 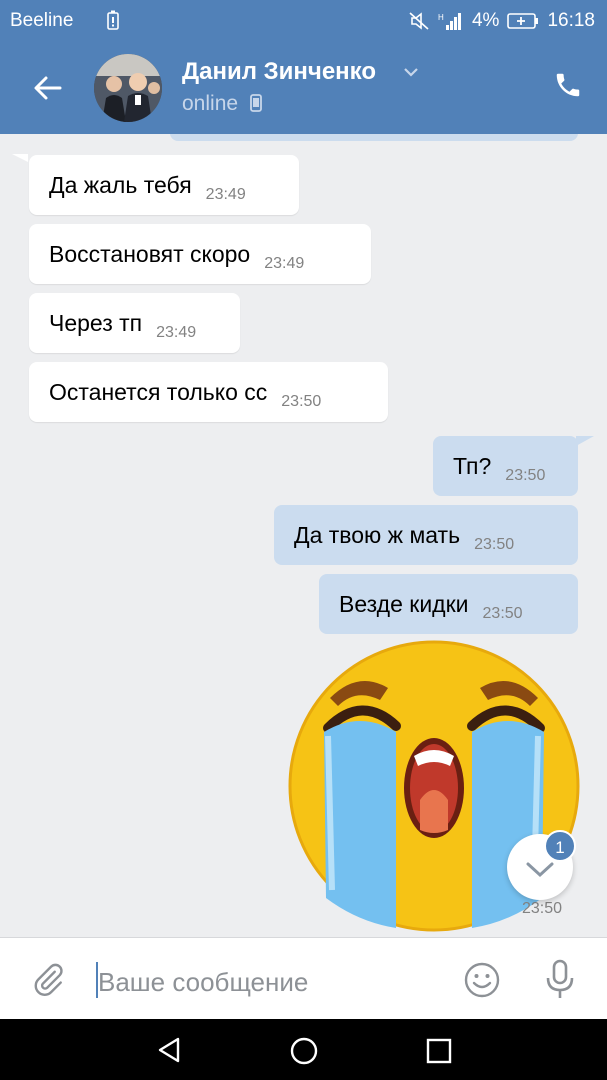 I want to click on chevron-down-icon, so click(x=411, y=72).